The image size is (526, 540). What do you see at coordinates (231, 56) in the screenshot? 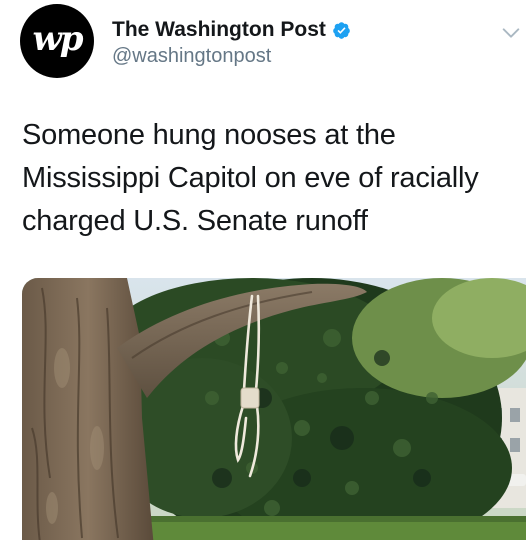
I see `handle: @washingtonpost` at bounding box center [231, 56].